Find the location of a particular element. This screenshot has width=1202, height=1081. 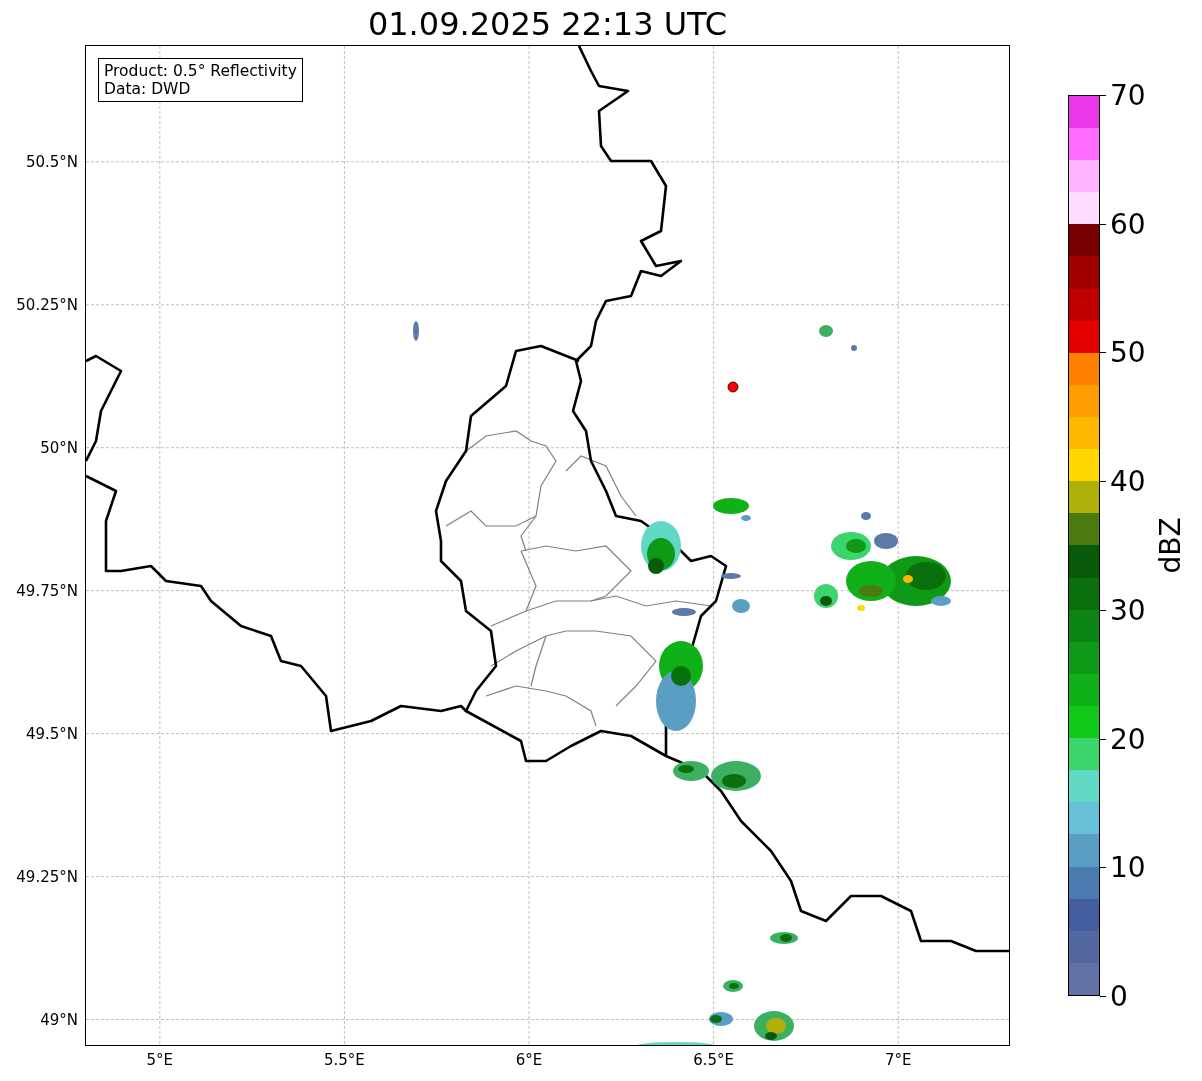

longitude-label: 6°E is located at coordinates (529, 1060).